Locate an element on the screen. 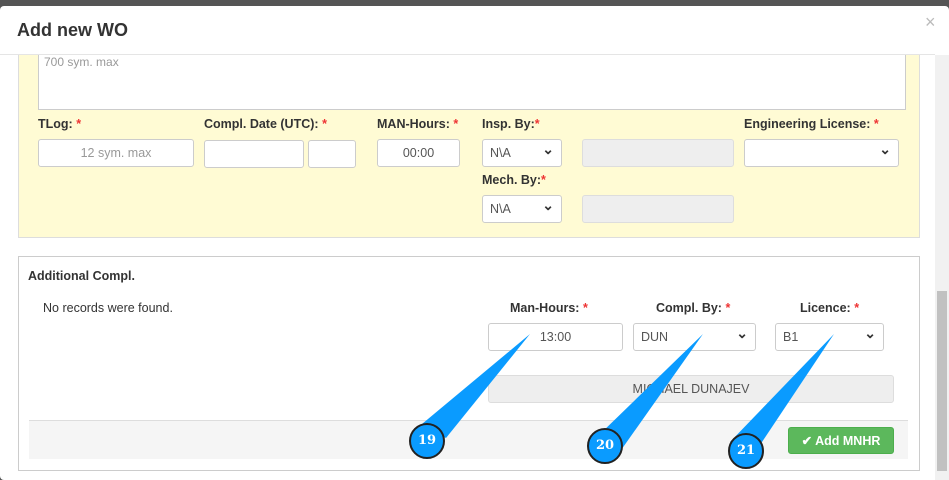  callout-pointers is located at coordinates (628, 397).